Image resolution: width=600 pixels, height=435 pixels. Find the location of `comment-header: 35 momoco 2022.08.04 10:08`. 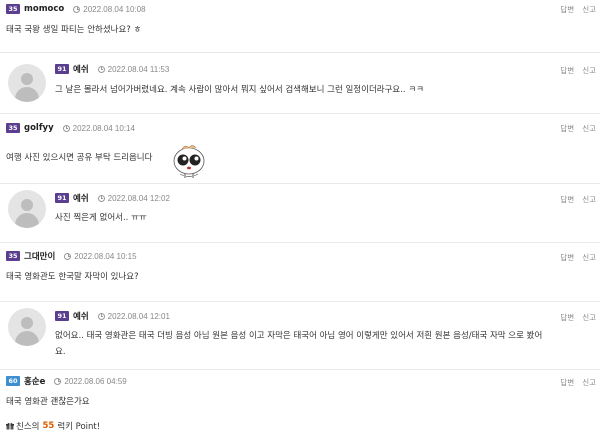

comment-header: 35 momoco 2022.08.04 10:08 is located at coordinates (76, 9).